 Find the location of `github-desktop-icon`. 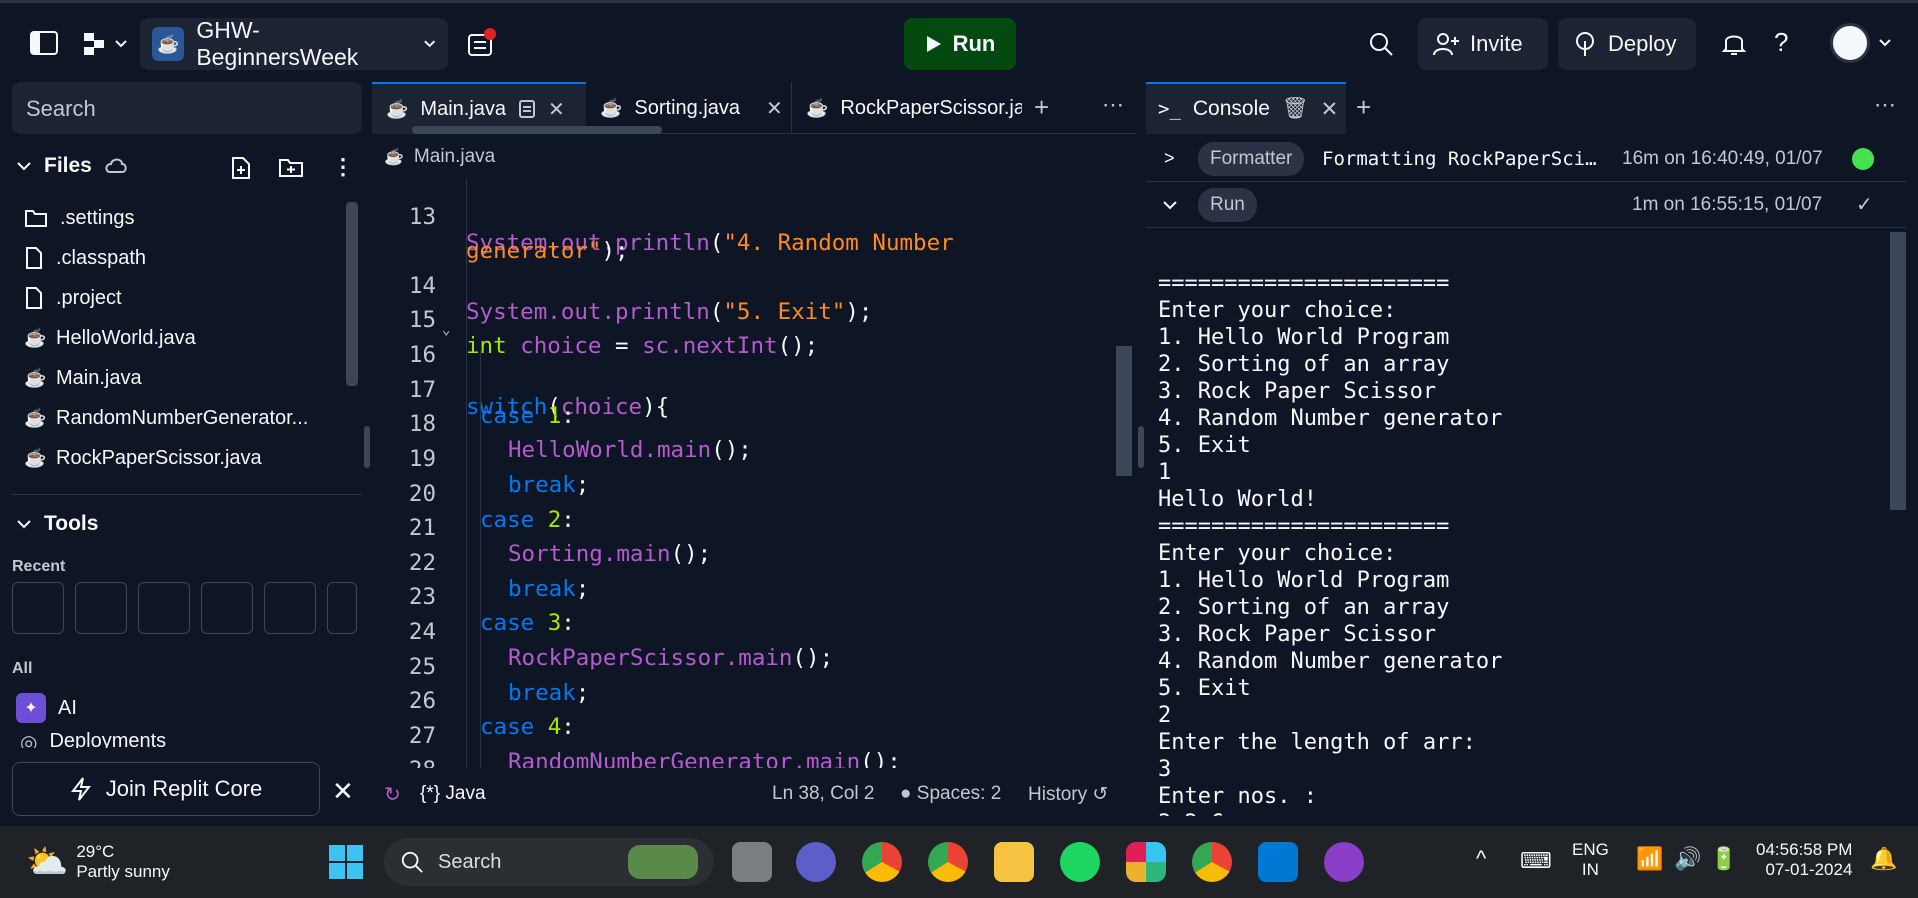

github-desktop-icon is located at coordinates (1344, 862).